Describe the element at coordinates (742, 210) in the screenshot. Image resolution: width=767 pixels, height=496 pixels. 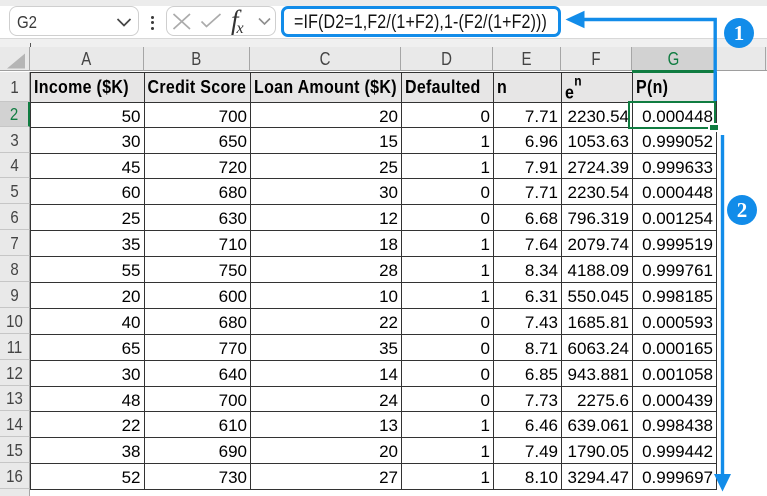
I see `svg-text: 2` at that location.